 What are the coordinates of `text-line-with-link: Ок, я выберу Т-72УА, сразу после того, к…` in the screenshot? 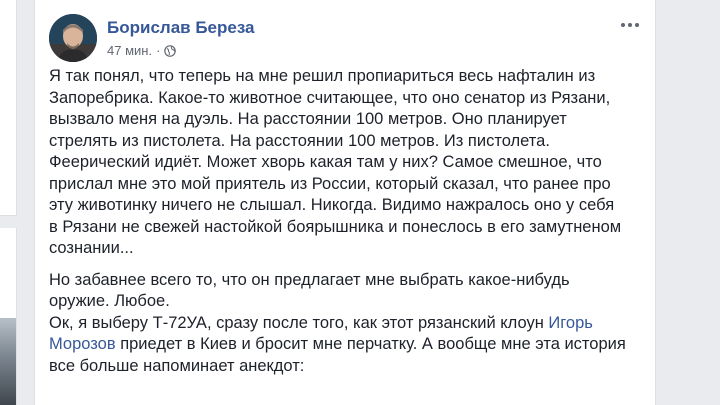 It's located at (344, 324).